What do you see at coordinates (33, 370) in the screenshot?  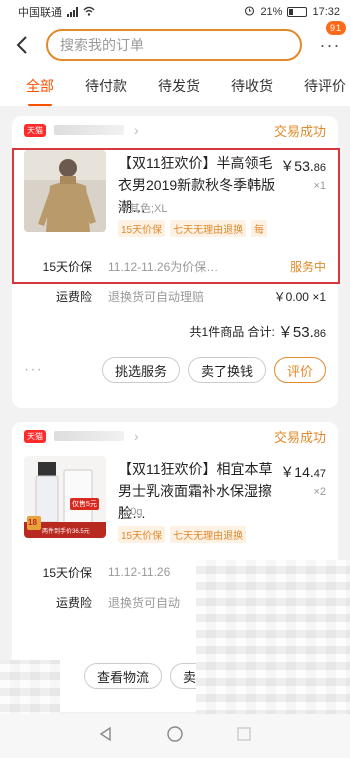 I see `more-actions-icon: ···` at bounding box center [33, 370].